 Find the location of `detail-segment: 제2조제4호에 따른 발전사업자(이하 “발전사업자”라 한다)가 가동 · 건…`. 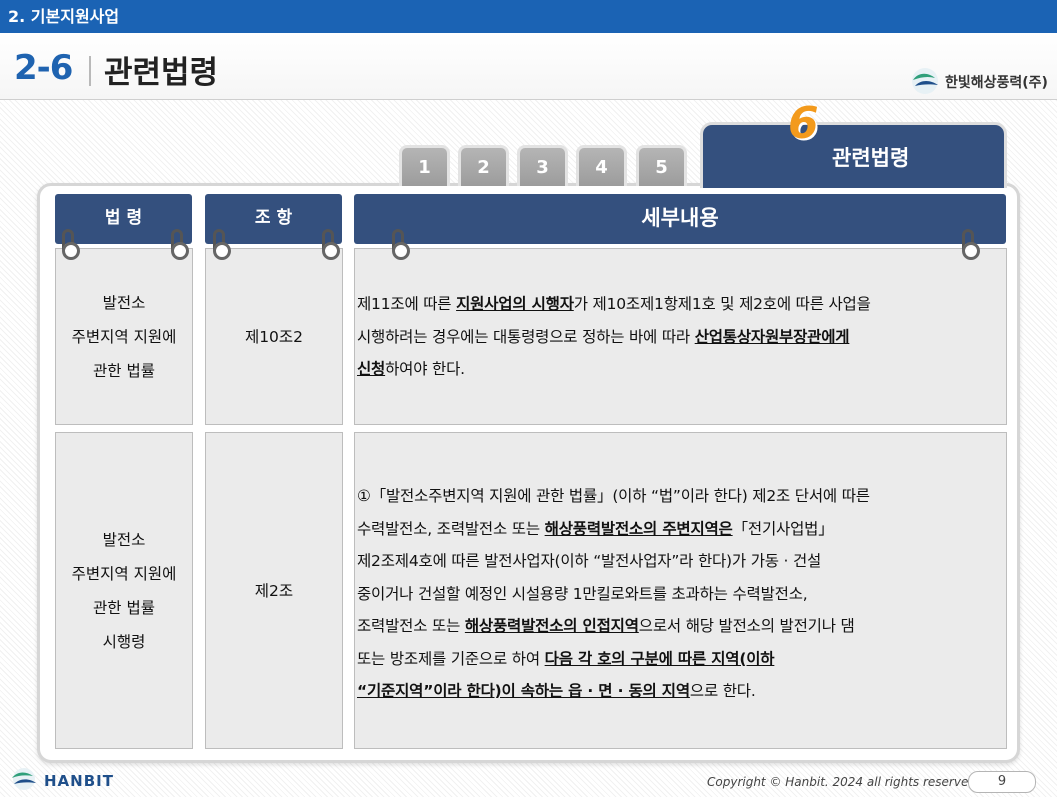

detail-segment: 제2조제4호에 따른 발전사업자(이하 “발전사업자”라 한다)가 가동 · 건… is located at coordinates (589, 561).